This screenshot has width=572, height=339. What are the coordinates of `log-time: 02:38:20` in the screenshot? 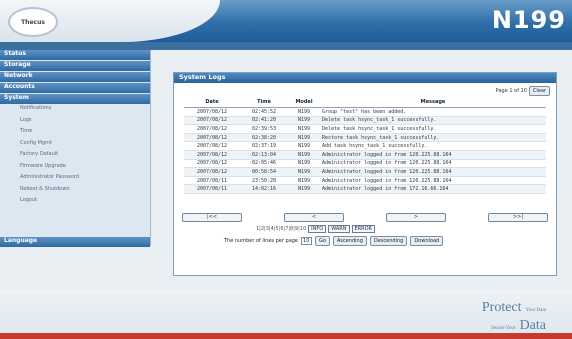 It's located at (264, 138).